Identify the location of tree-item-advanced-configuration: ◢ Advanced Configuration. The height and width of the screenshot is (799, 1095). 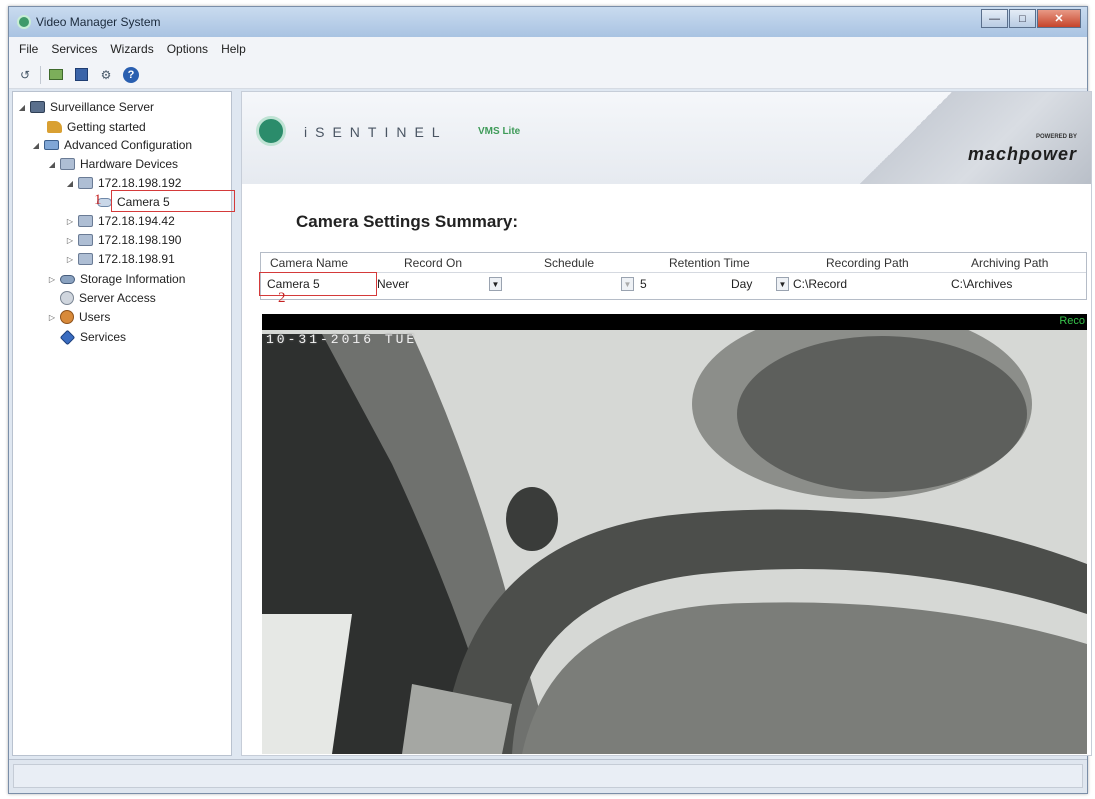
(111, 145).